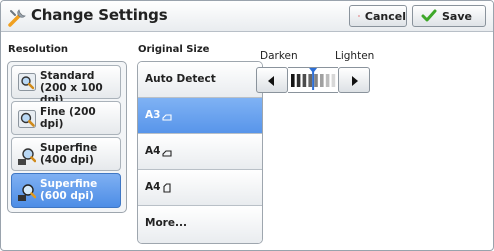 The width and height of the screenshot is (494, 251). I want to click on resolution-fine-button: Fine (200 dpi), so click(66, 118).